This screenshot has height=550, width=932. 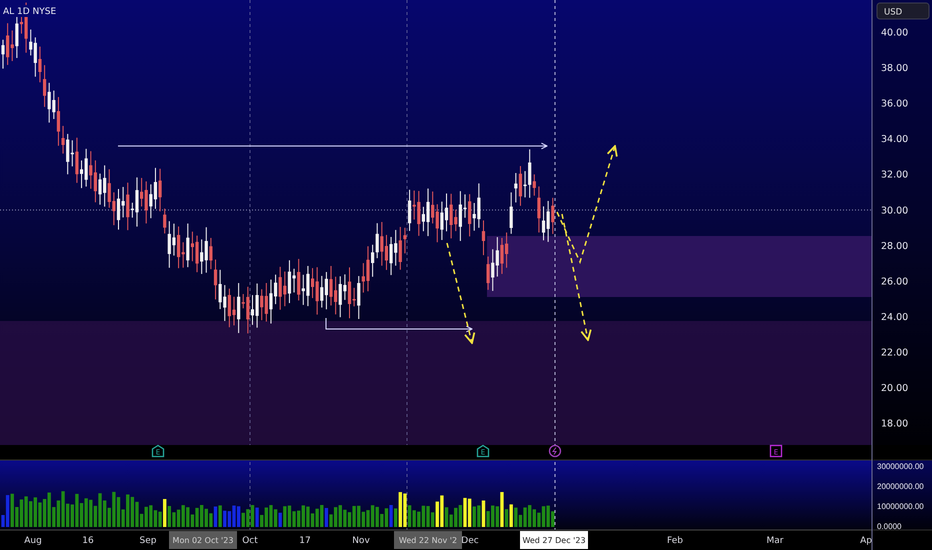 What do you see at coordinates (203, 540) in the screenshot?
I see `date-marker-label: Mon 02 Oct '23` at bounding box center [203, 540].